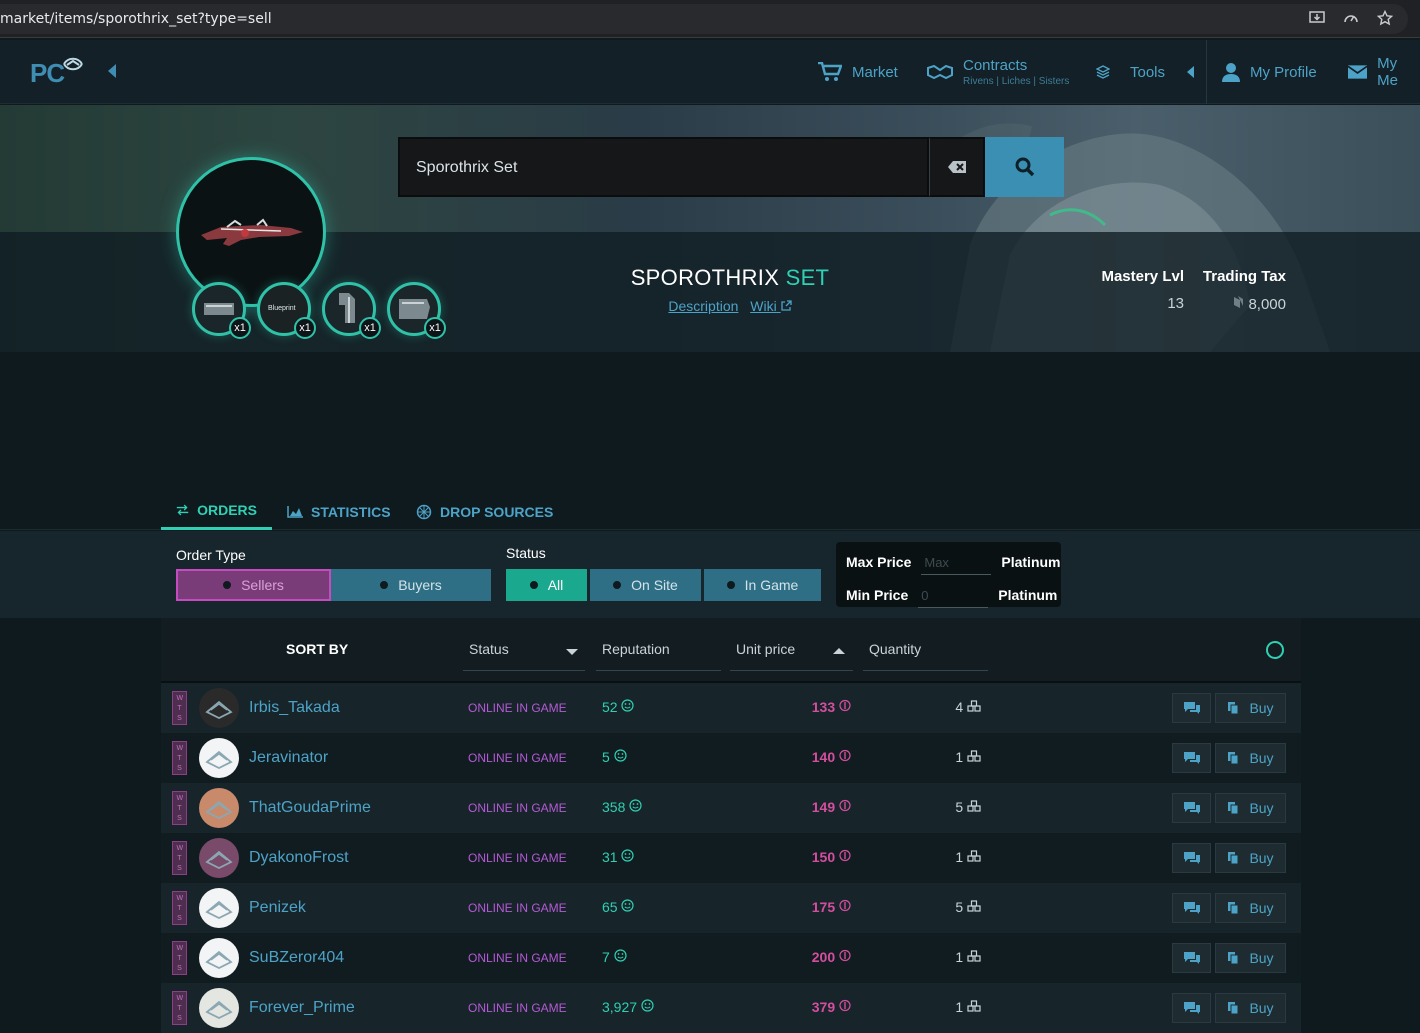 Image resolution: width=1420 pixels, height=1033 pixels. I want to click on tab-drop-sources: DROP SOURCES, so click(484, 511).